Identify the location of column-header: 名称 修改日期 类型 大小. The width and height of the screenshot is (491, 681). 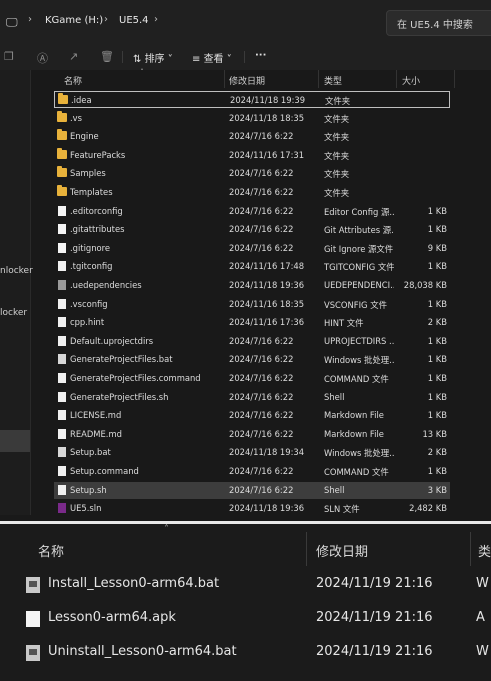
(272, 79).